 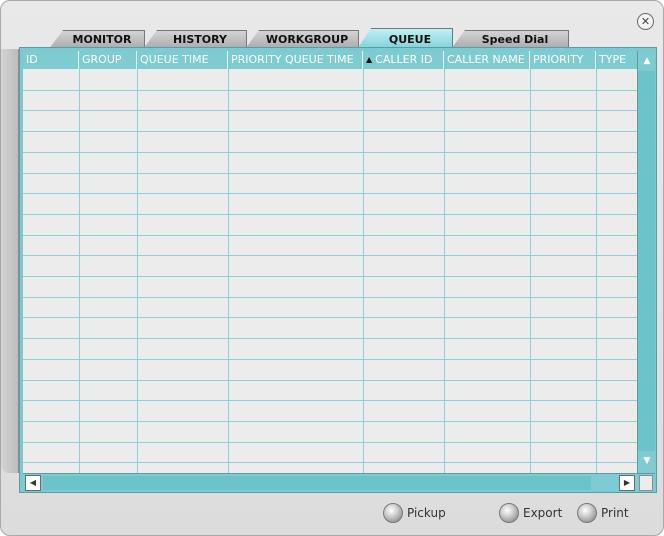 What do you see at coordinates (393, 513) in the screenshot?
I see `pickup-radio-icon` at bounding box center [393, 513].